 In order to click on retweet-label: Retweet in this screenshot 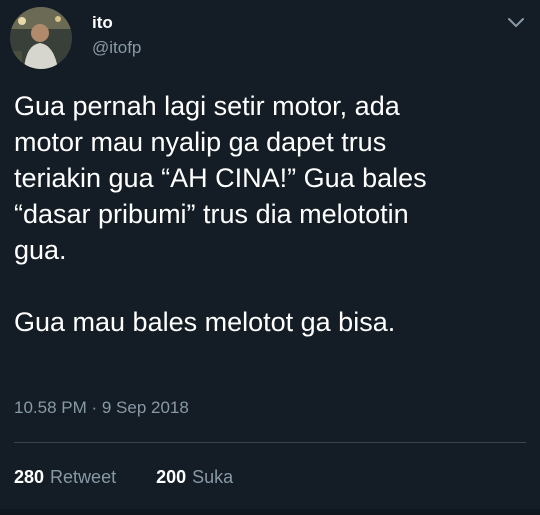, I will do `click(83, 477)`.